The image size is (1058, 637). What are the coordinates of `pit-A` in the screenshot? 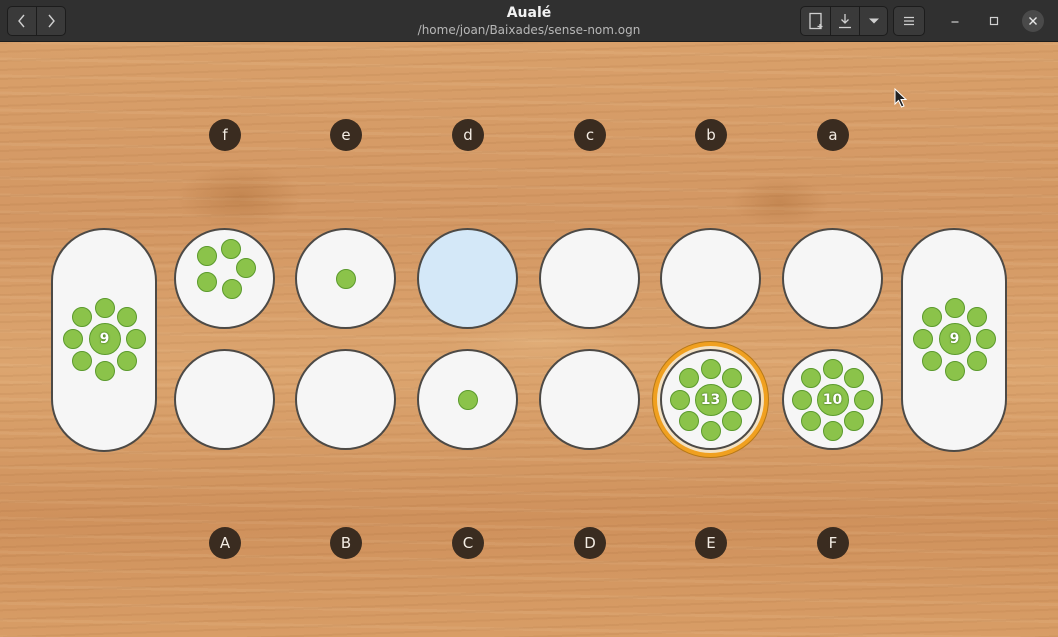 It's located at (224, 399).